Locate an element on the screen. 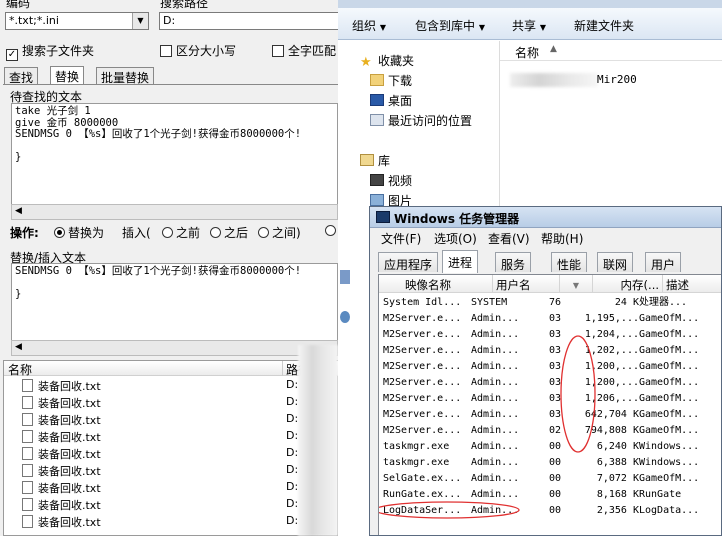  network-icon is located at coordinates (345, 317).